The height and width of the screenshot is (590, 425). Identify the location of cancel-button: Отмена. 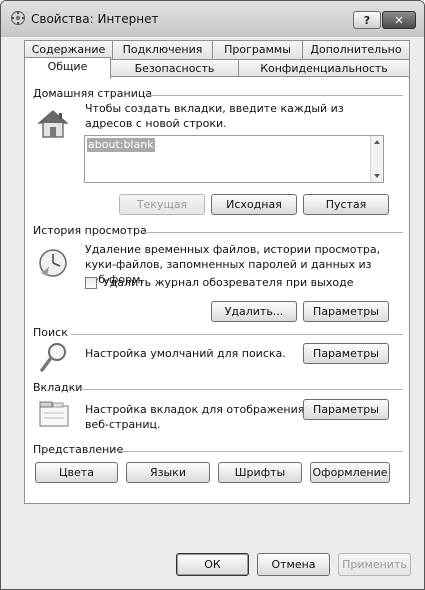
(293, 564).